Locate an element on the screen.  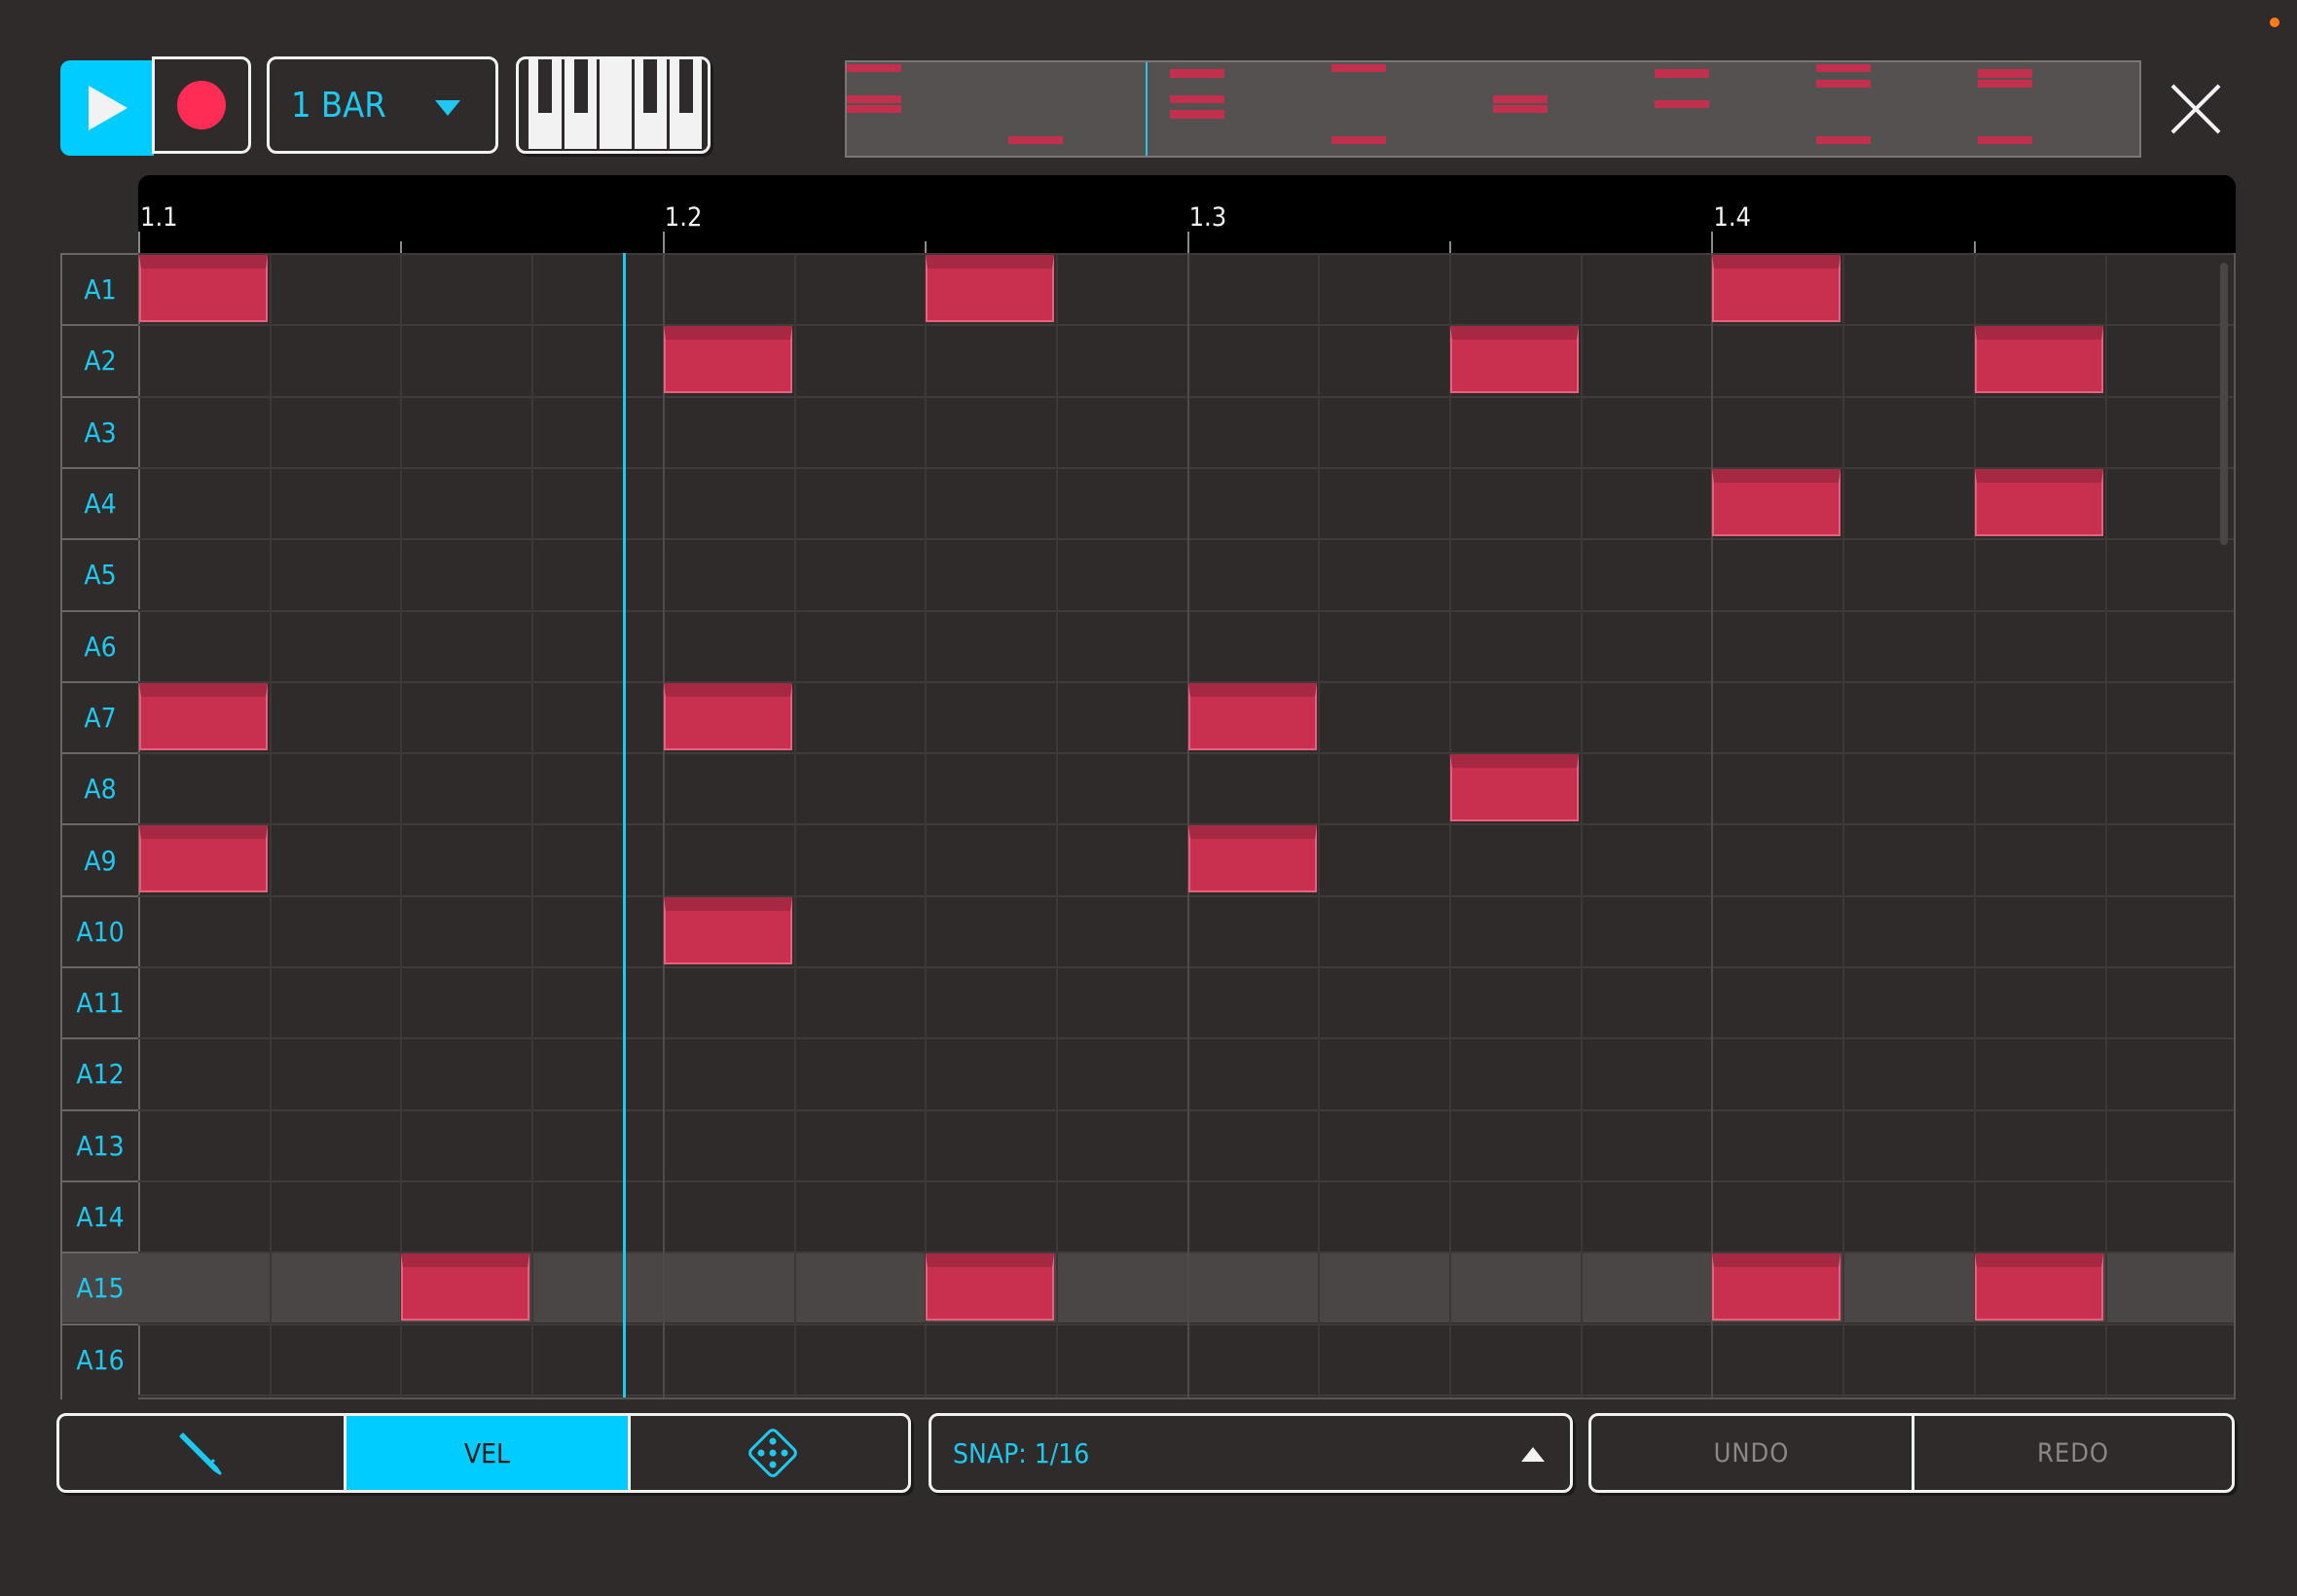
row-label-a2: A2 is located at coordinates (101, 360).